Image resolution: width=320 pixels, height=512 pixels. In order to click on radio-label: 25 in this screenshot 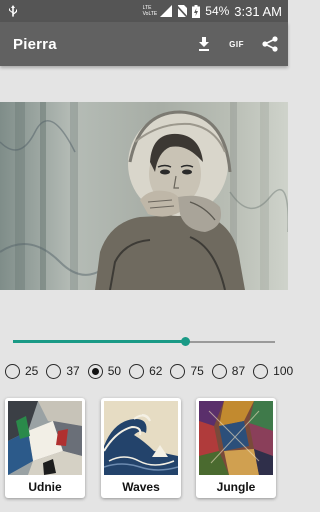, I will do `click(32, 371)`.